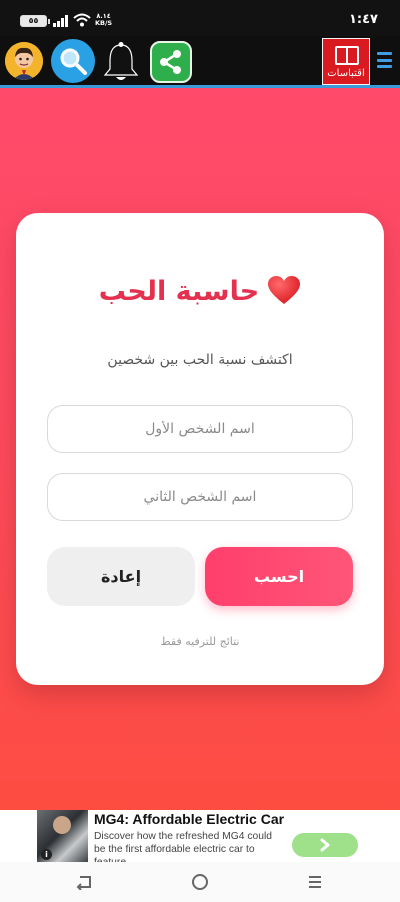 The height and width of the screenshot is (902, 400). What do you see at coordinates (35, 21) in the screenshot?
I see `battery-icon: ٥٥` at bounding box center [35, 21].